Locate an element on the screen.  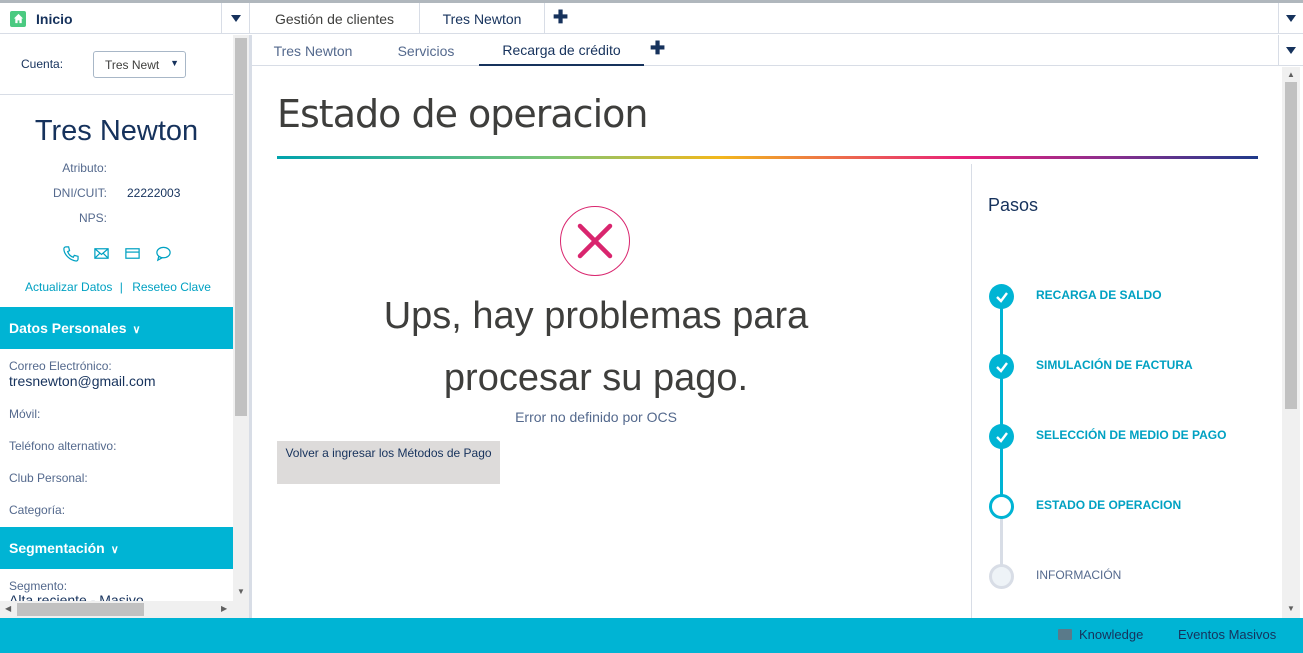
email-label: Correo Electrónico: is located at coordinates (60, 366).